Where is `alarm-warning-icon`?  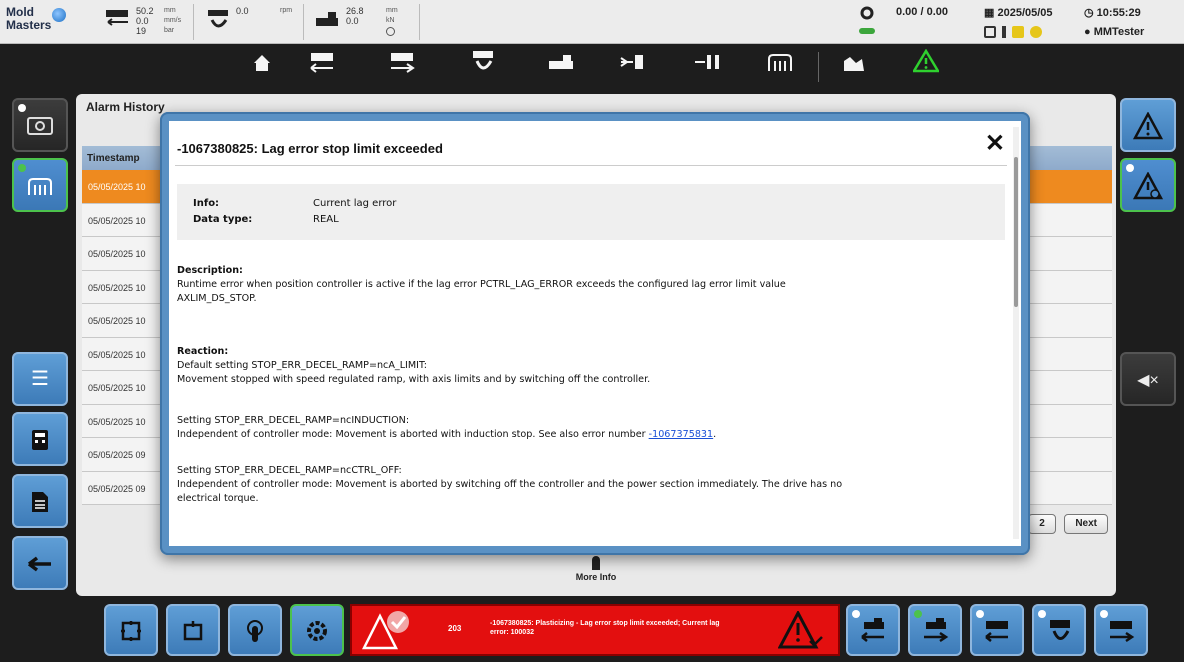 alarm-warning-icon is located at coordinates (800, 630).